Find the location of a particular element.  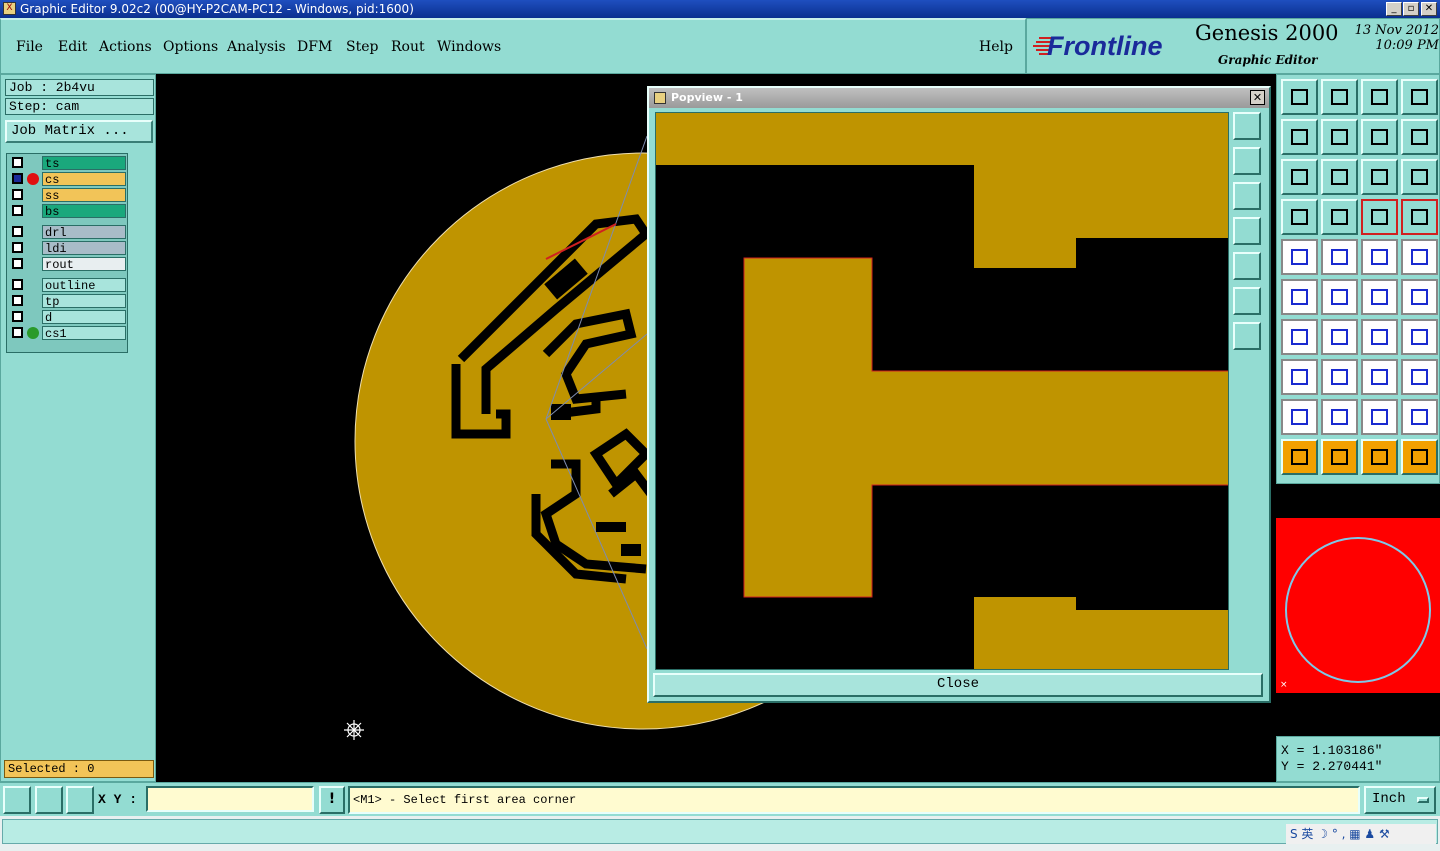

ruler-icon is located at coordinates (1379, 257).